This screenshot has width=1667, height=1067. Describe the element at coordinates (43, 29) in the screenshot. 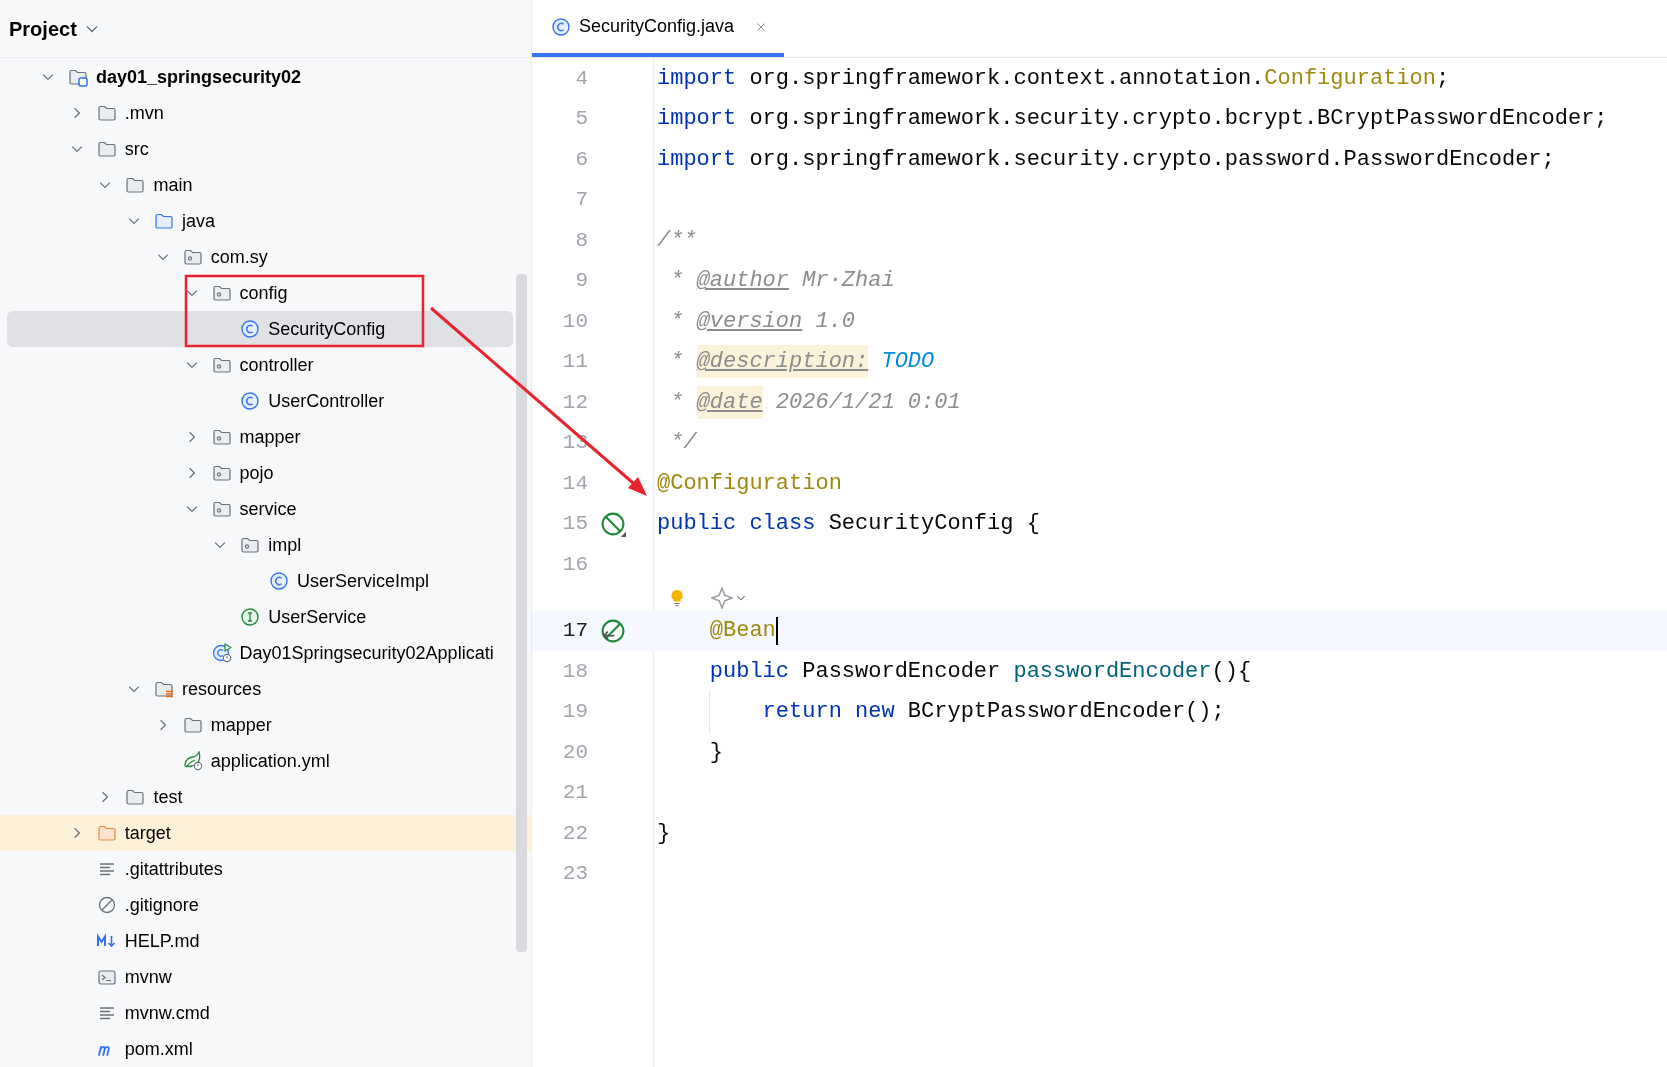

I see `panel-title: Project` at that location.